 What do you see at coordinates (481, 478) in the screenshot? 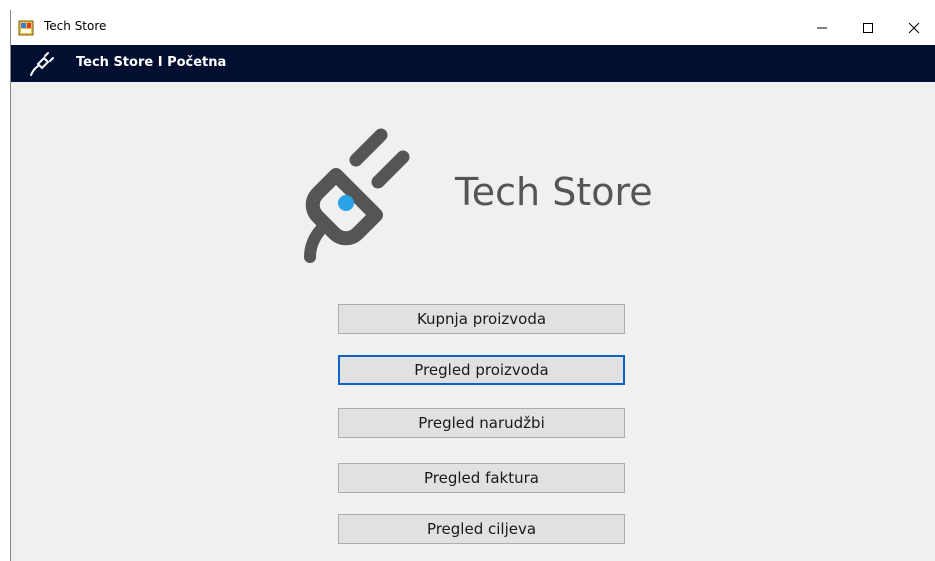
I see `pregled-faktura-button: Pregled faktura` at bounding box center [481, 478].